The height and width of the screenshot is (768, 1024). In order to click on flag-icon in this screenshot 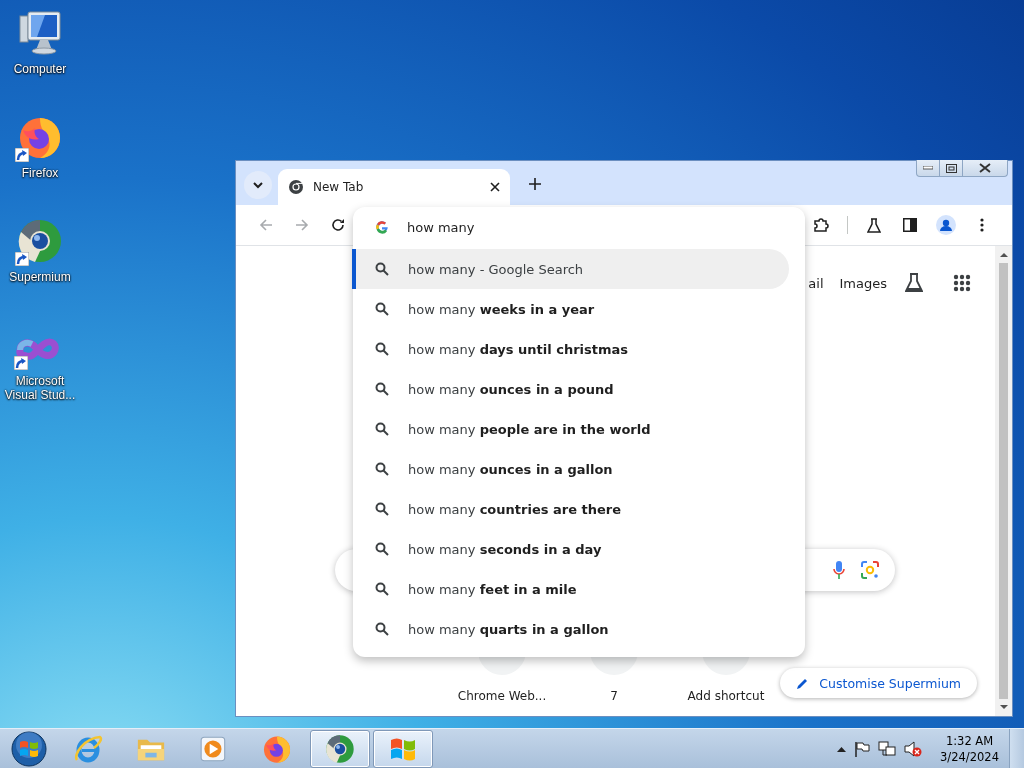, I will do `click(862, 748)`.